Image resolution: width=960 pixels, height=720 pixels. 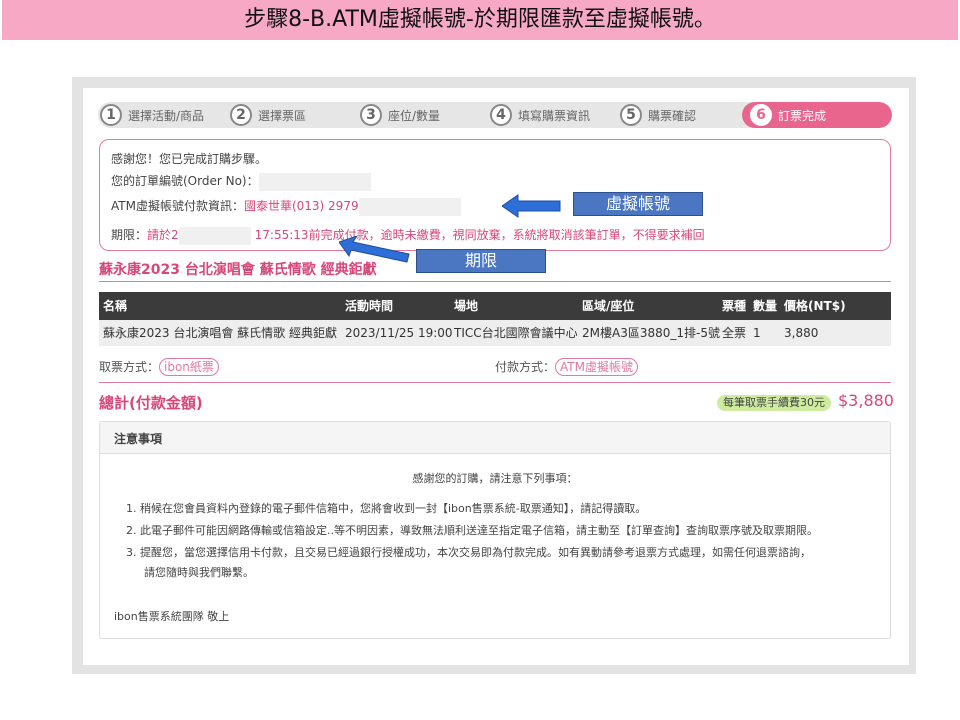 I want to click on step-2: 2 選擇票區, so click(x=268, y=115).